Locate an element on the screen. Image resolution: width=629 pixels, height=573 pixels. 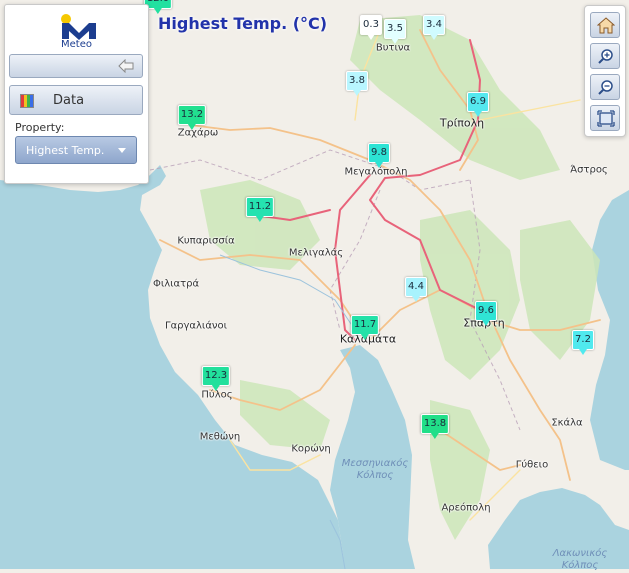
east-sea is located at coordinates (609, 330).